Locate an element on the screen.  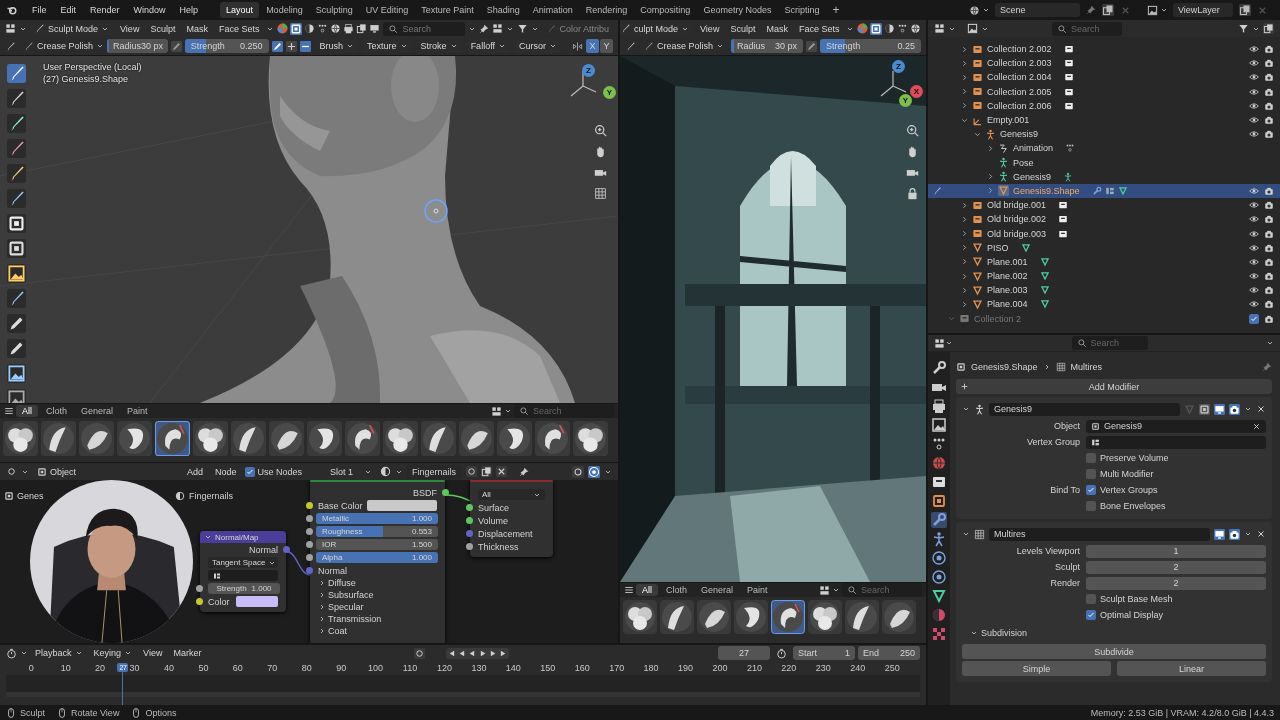
modifier-name-field: Multires is located at coordinates (1099, 534).